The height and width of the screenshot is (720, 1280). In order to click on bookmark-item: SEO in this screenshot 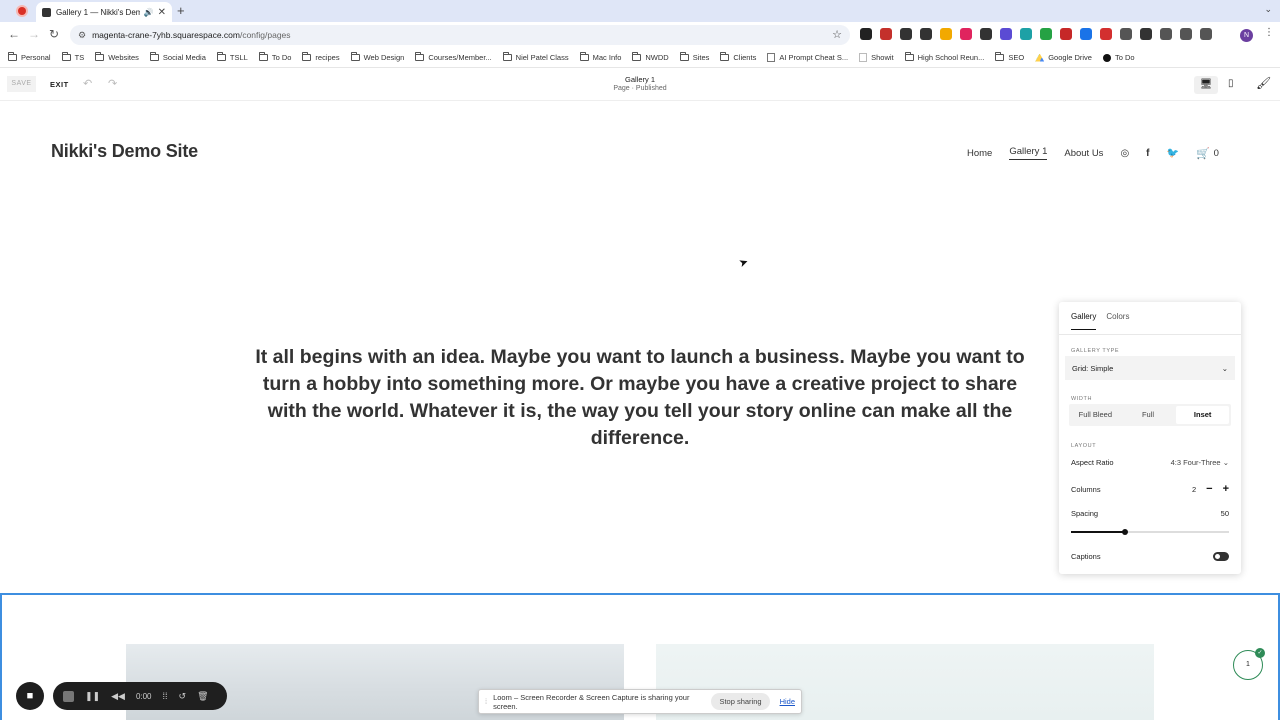, I will do `click(1009, 57)`.